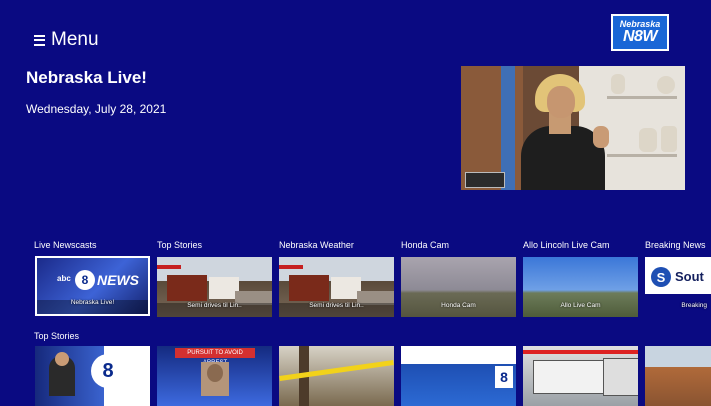  I want to click on card-live-newscast: 8 abc NEWS Nebraska Live!, so click(92, 286).